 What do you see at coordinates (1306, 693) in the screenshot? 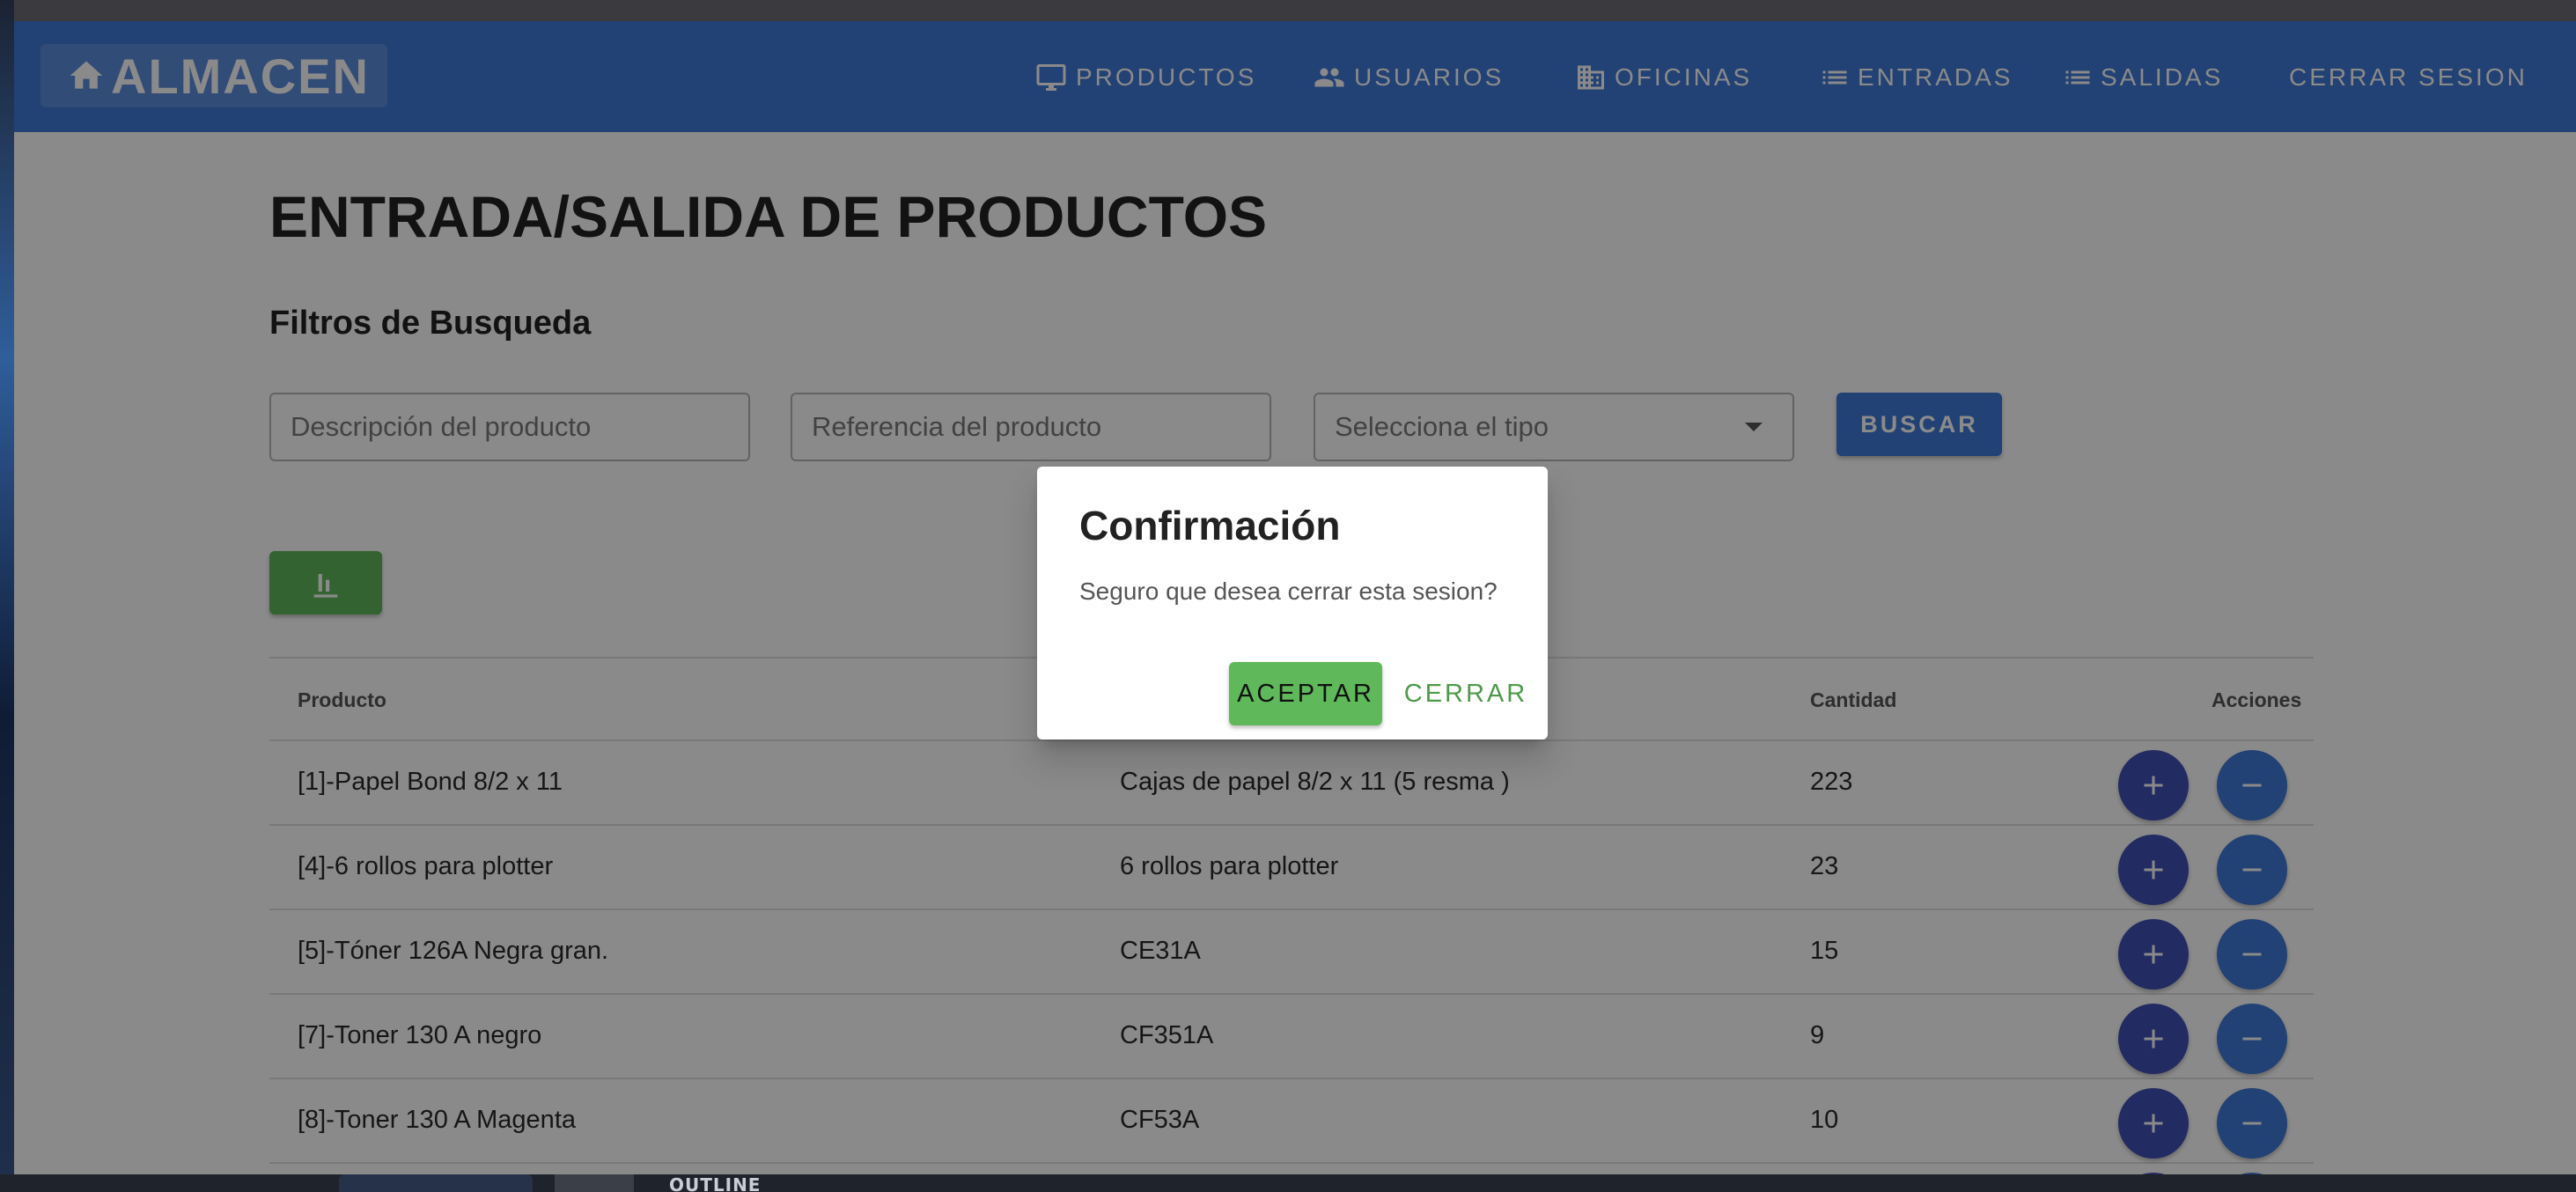
I see `accept-button: ACEPTAR` at bounding box center [1306, 693].